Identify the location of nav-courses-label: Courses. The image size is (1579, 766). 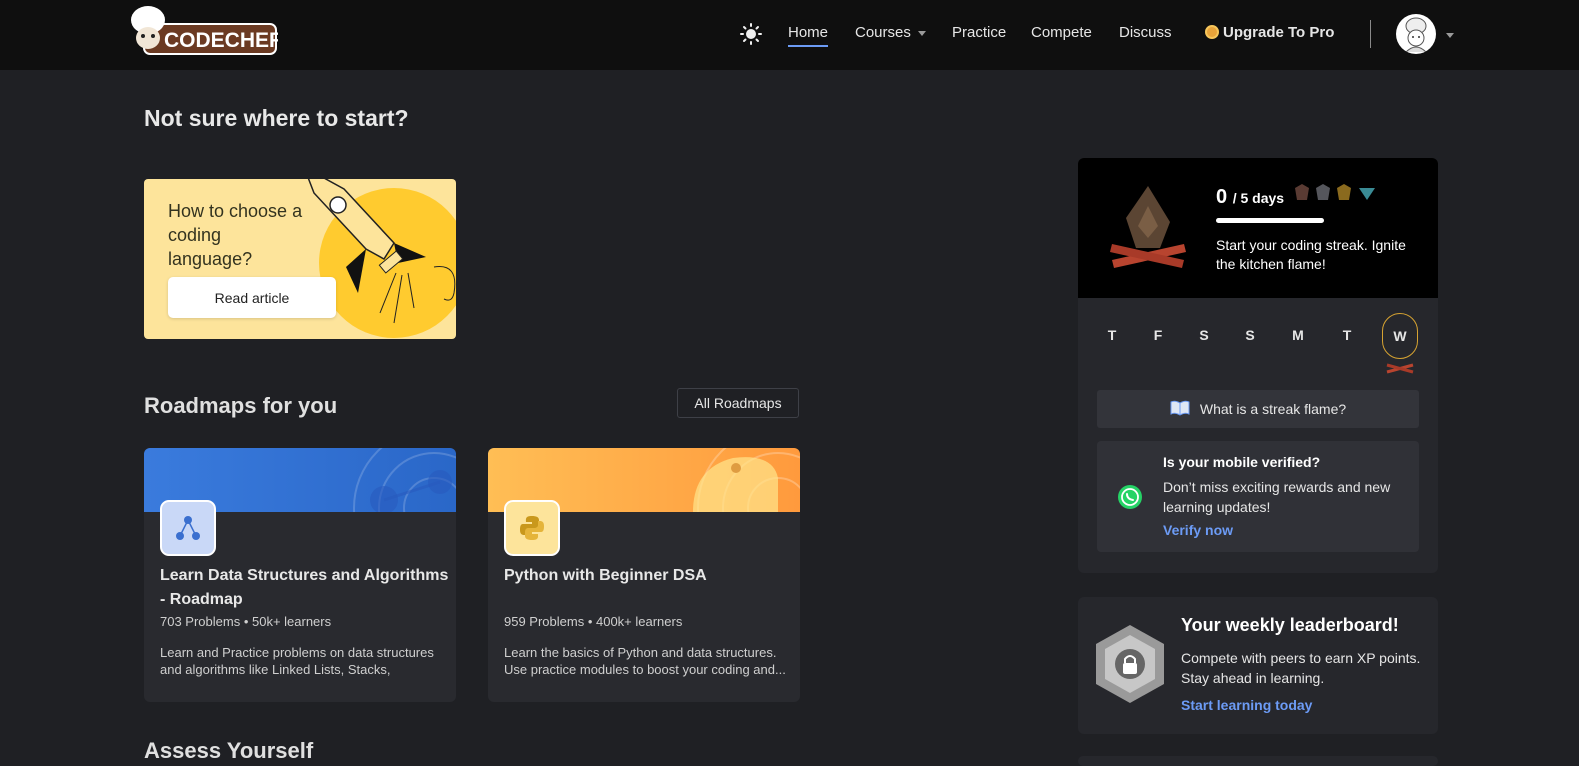
(883, 32).